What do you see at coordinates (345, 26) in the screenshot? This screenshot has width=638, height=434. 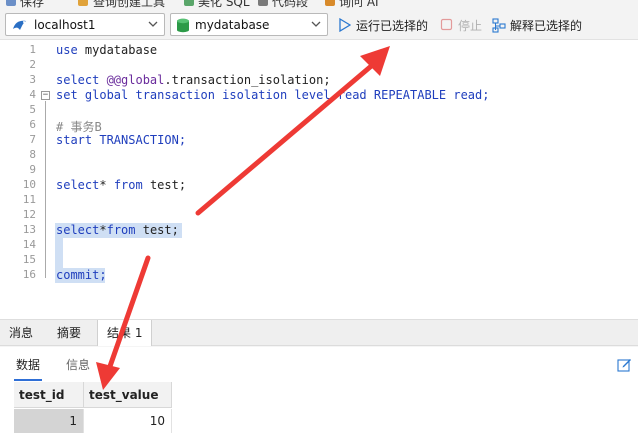 I see `play-icon` at bounding box center [345, 26].